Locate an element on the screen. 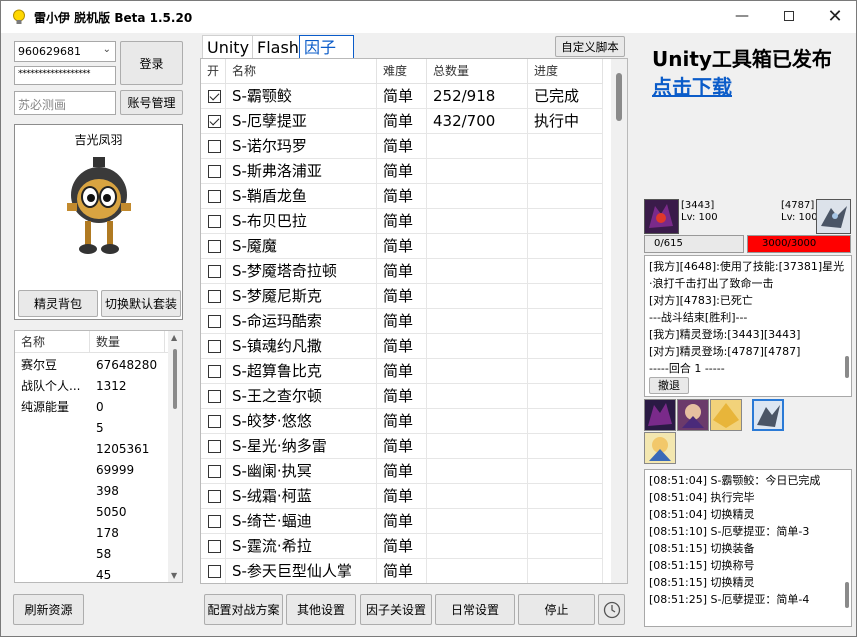  table-row: S-参天巨型仙人掌 简单 is located at coordinates (402, 571).